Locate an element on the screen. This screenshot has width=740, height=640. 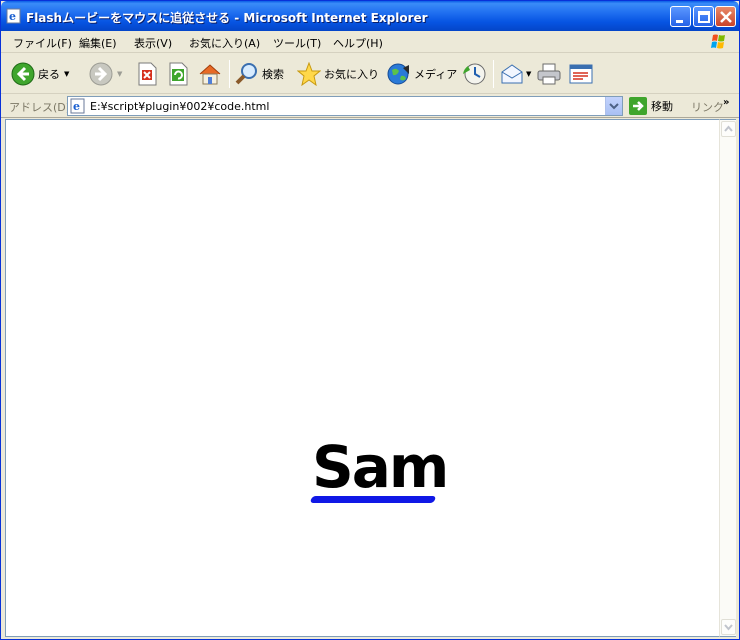
close-icon is located at coordinates (726, 17).